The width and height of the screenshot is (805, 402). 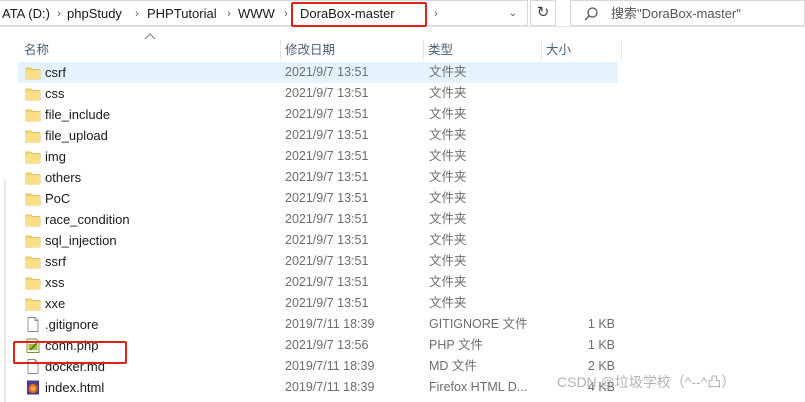 What do you see at coordinates (5, 291) in the screenshot?
I see `navigation-pane-edge` at bounding box center [5, 291].